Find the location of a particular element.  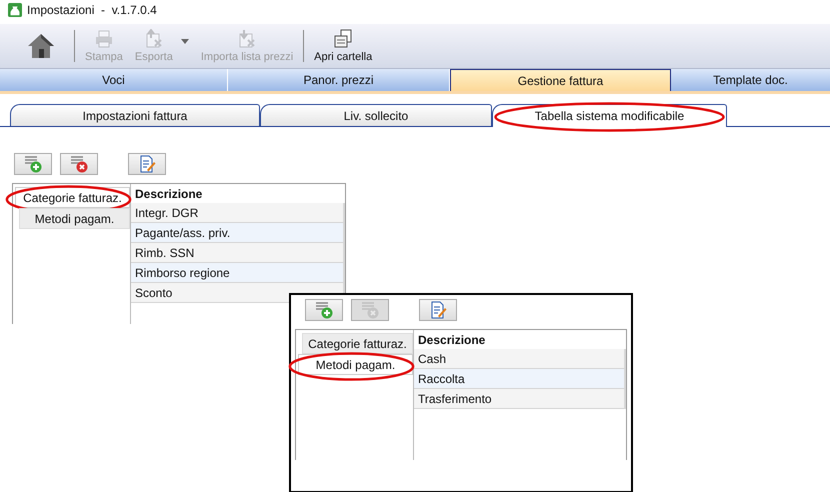

table-cell: Cash is located at coordinates (520, 359).